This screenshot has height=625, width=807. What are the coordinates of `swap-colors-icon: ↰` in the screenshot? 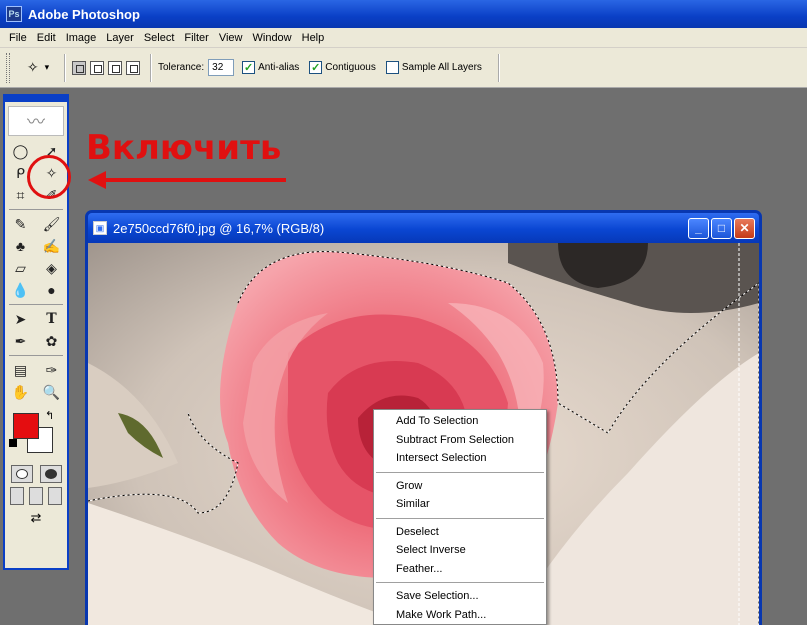 It's located at (49, 415).